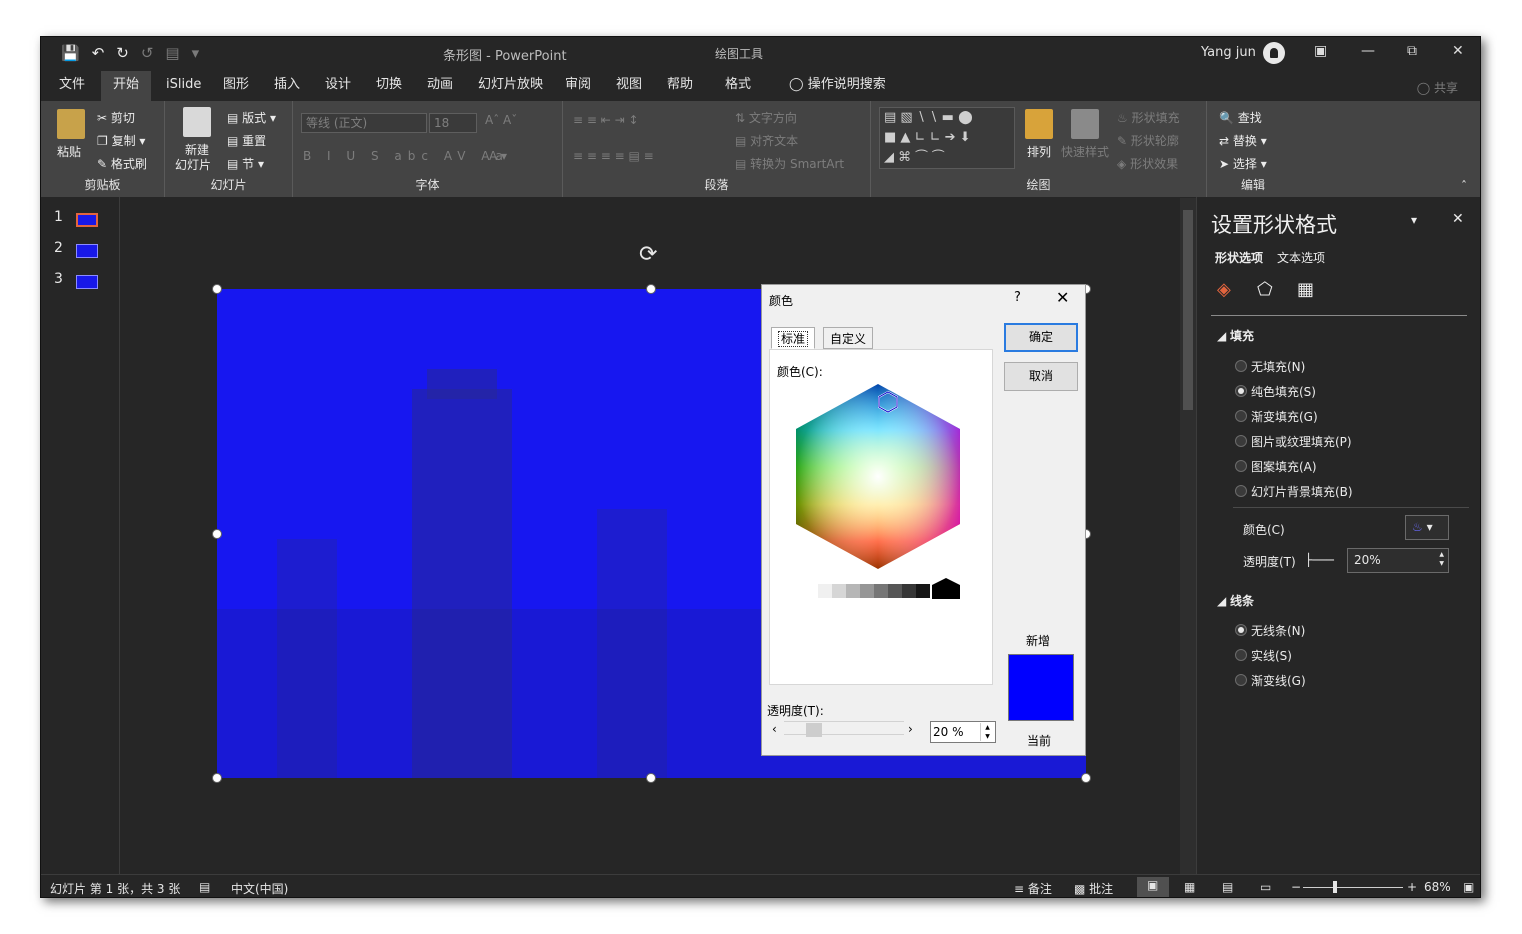  What do you see at coordinates (251, 117) in the screenshot?
I see `layout-button: ▤ 版式 ▾` at bounding box center [251, 117].